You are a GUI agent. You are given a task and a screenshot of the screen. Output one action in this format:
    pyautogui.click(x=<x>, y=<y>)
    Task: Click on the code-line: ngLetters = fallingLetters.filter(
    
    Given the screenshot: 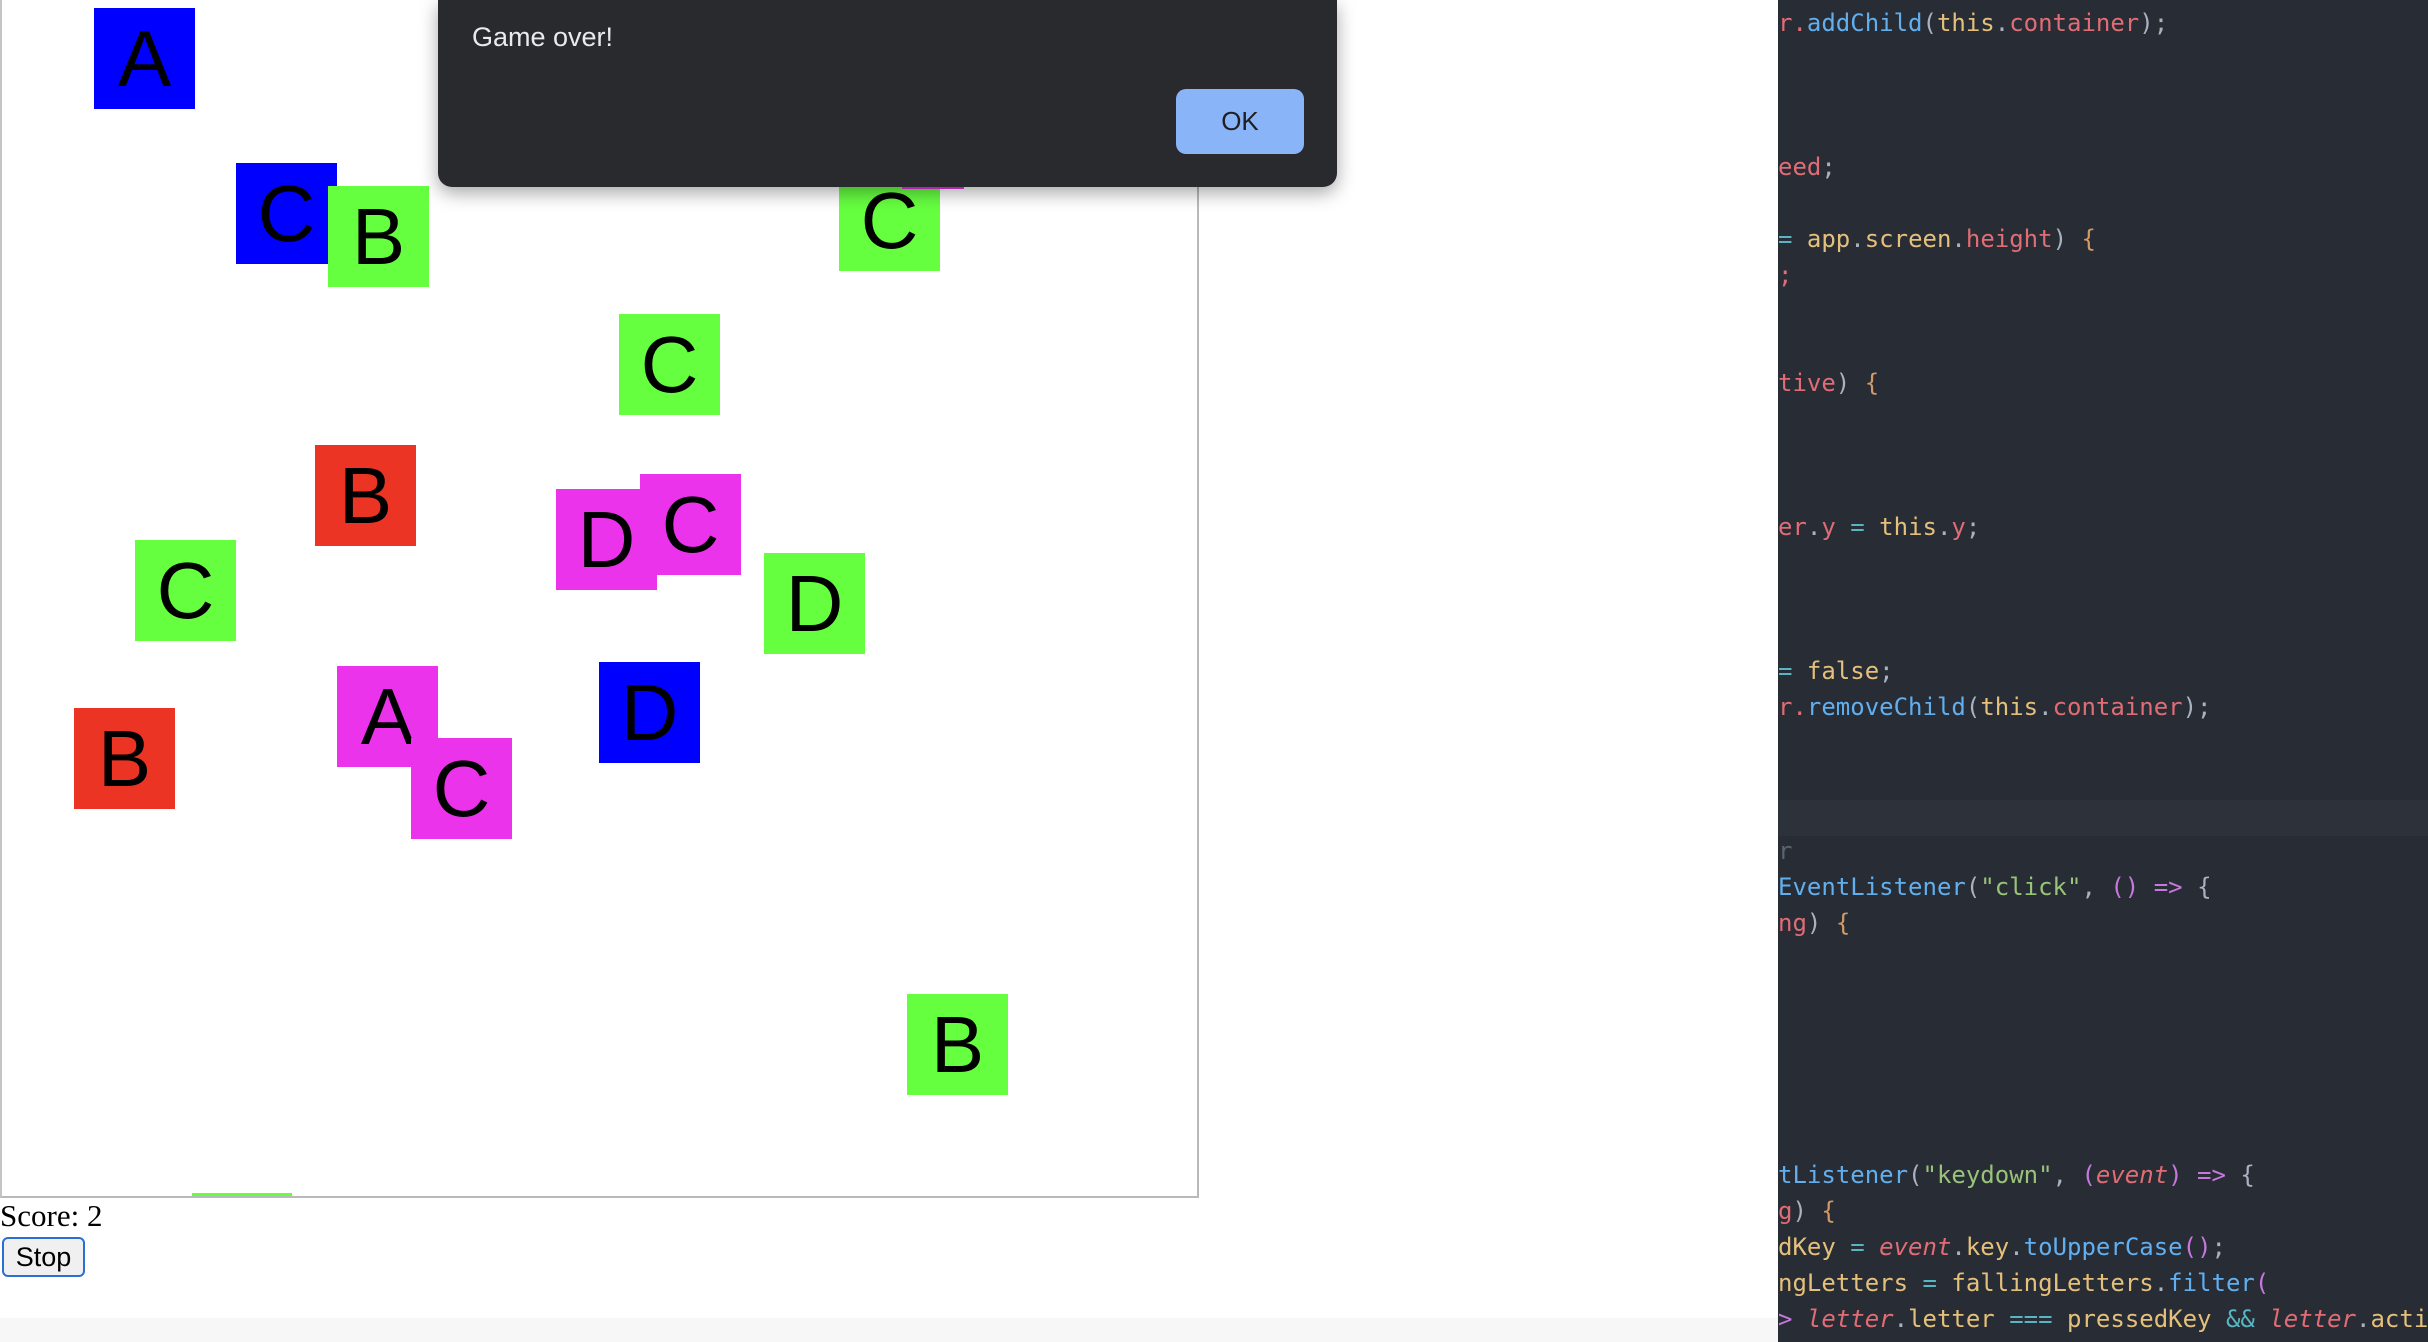 What is the action you would take?
    pyautogui.click(x=2023, y=1283)
    